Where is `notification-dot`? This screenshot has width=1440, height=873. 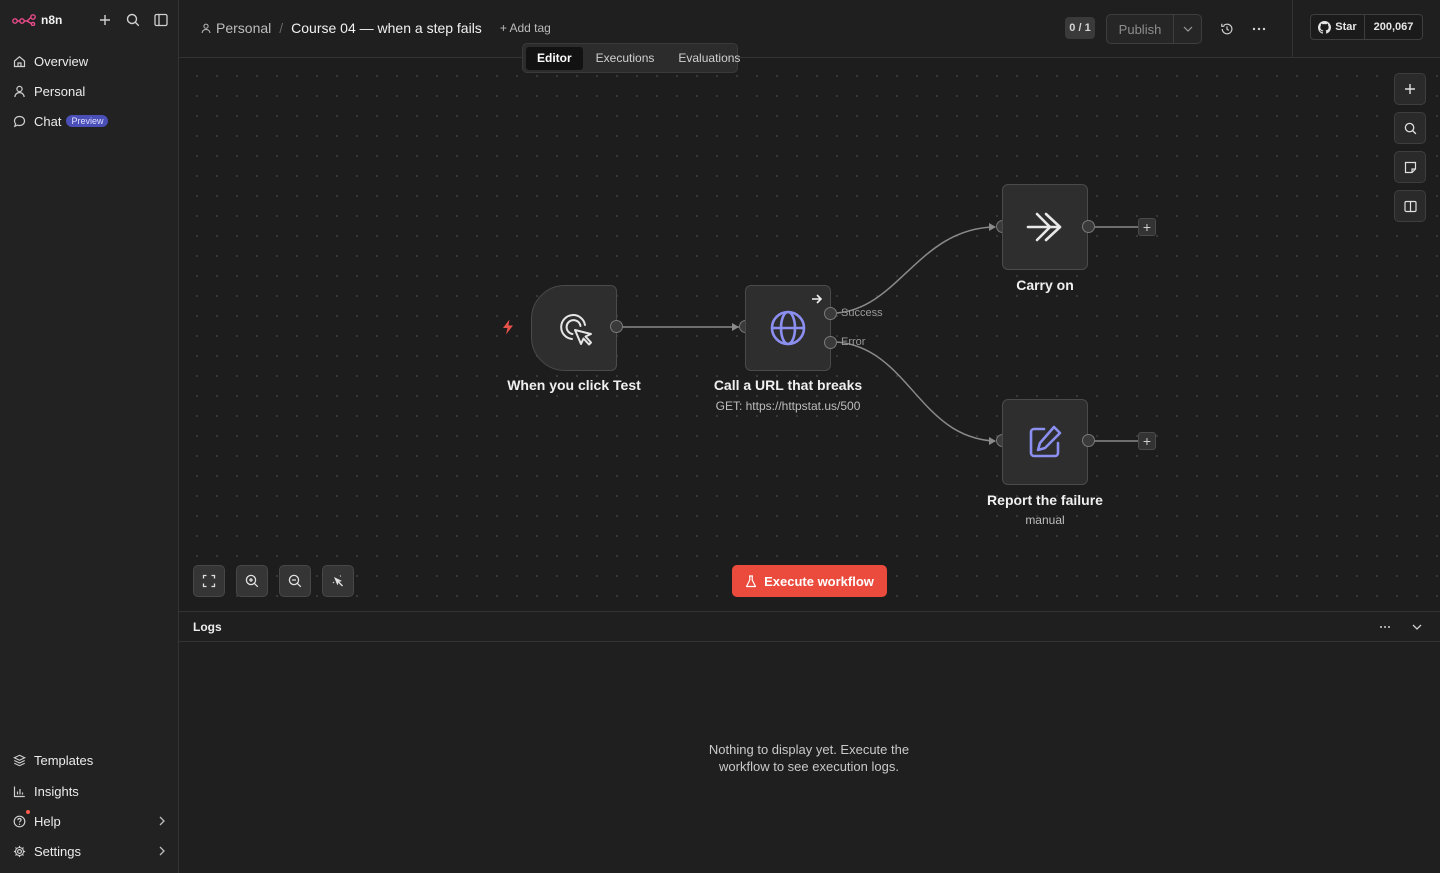 notification-dot is located at coordinates (28, 812).